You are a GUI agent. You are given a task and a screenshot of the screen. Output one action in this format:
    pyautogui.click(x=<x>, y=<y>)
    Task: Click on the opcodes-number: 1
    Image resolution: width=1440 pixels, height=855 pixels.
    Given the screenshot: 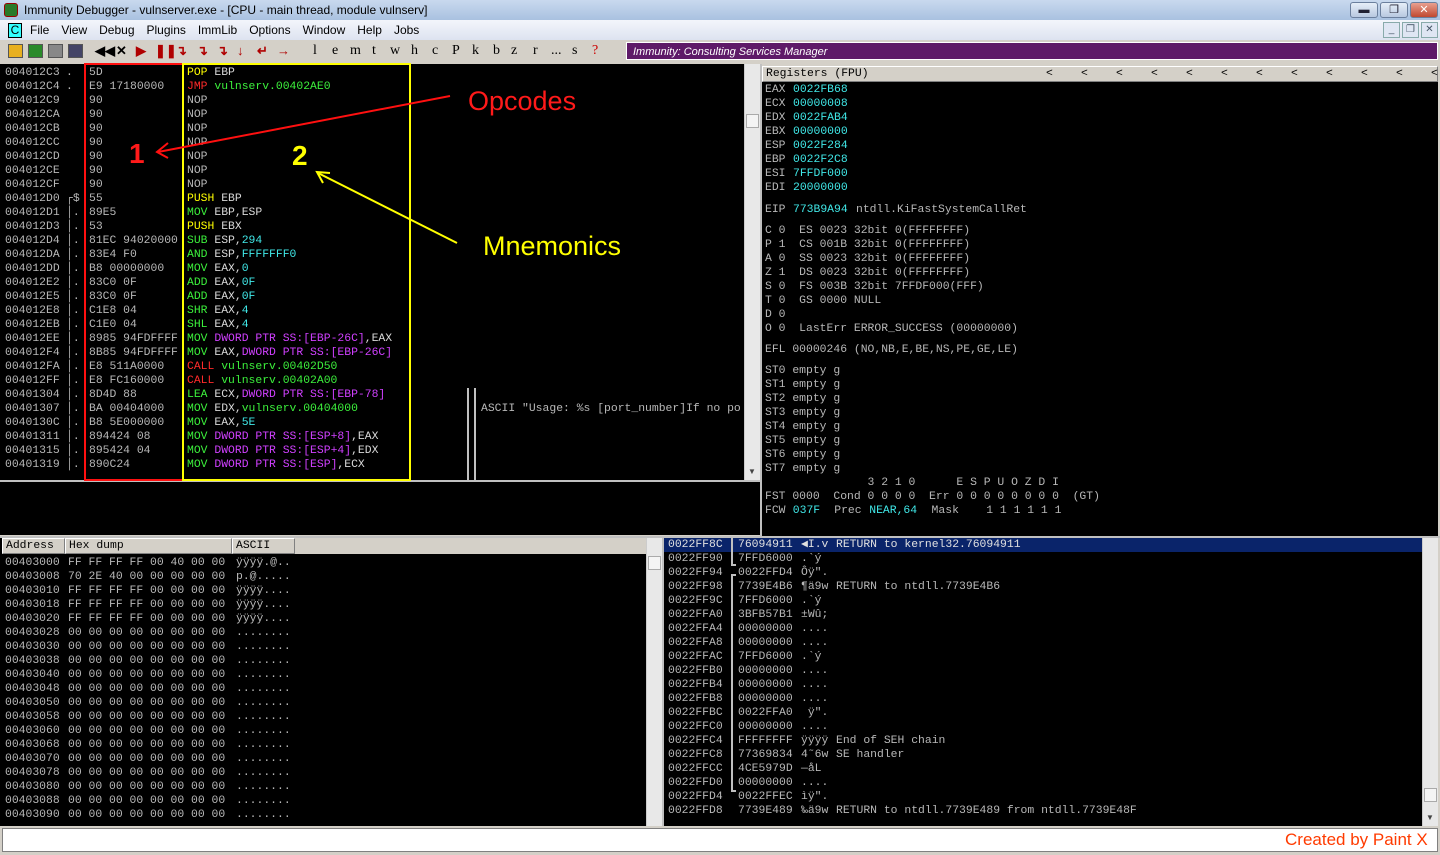 What is the action you would take?
    pyautogui.click(x=137, y=153)
    